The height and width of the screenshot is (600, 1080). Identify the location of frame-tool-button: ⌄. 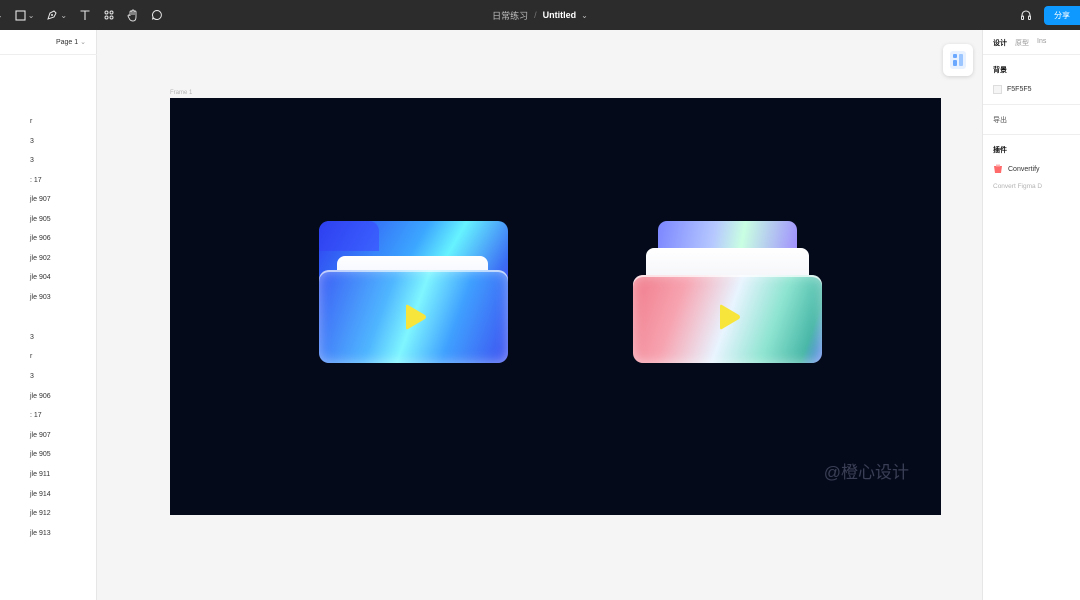
(1, 15).